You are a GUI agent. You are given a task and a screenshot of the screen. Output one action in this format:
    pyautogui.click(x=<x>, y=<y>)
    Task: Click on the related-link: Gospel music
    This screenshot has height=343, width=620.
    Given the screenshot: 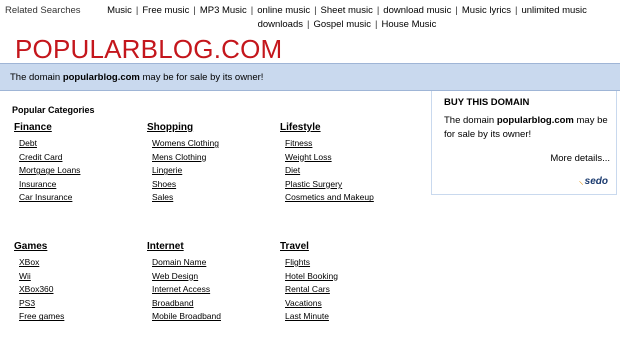 What is the action you would take?
    pyautogui.click(x=342, y=24)
    